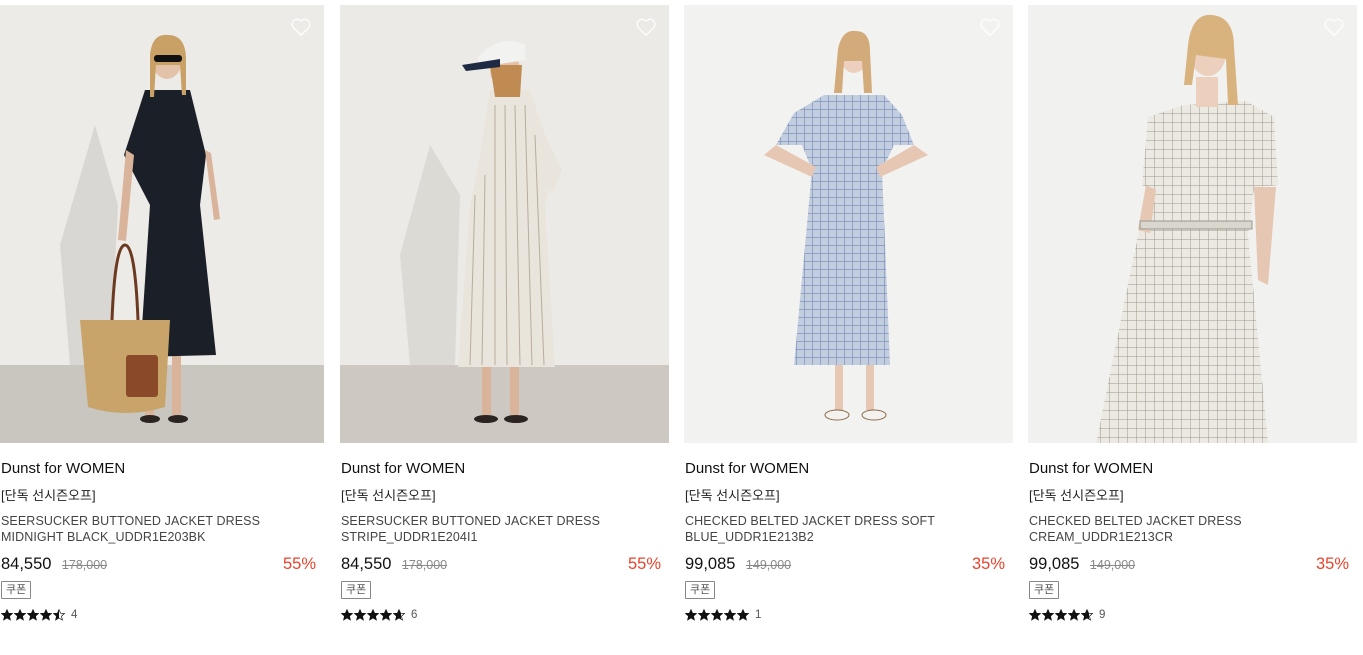 The image size is (1363, 655). Describe the element at coordinates (847, 615) in the screenshot. I see `rating-row: 1` at that location.